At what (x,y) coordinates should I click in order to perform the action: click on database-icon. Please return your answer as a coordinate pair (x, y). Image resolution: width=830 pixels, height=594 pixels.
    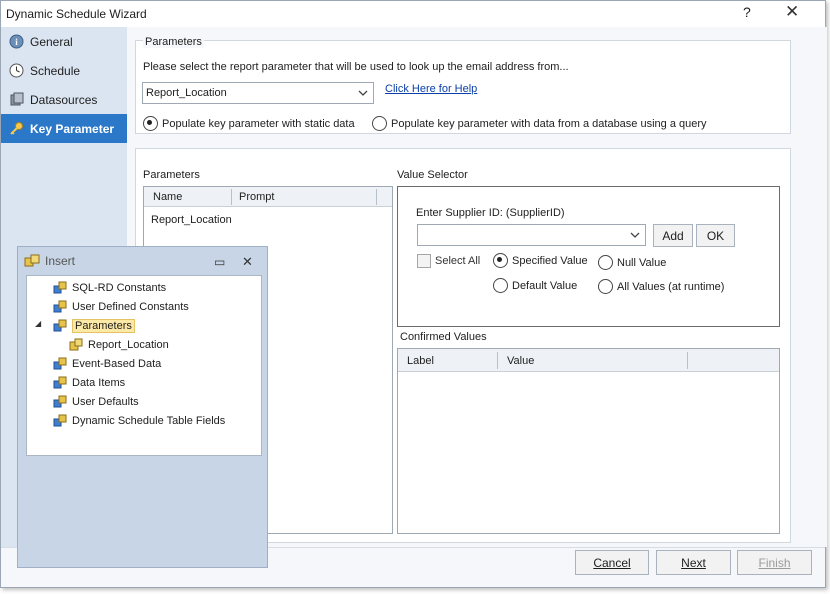
    Looking at the image, I should click on (16, 100).